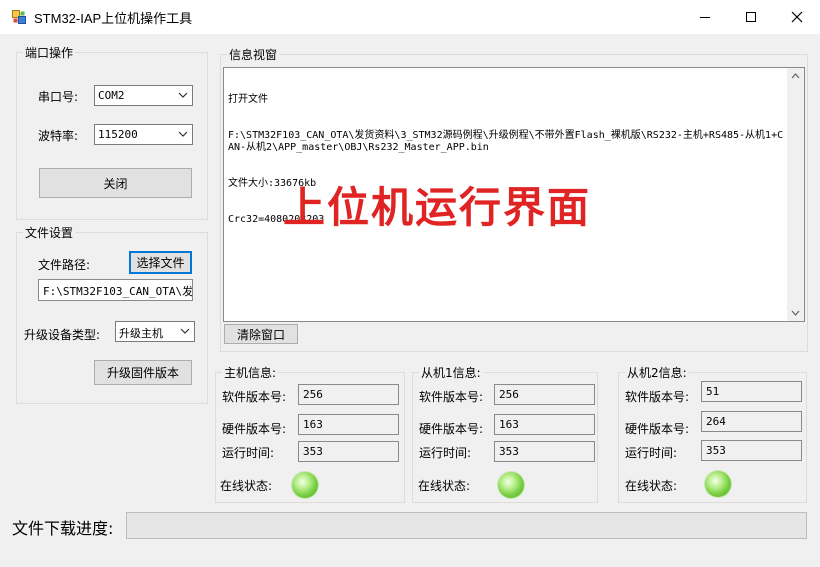 Image resolution: width=820 pixels, height=567 pixels. Describe the element at coordinates (143, 134) in the screenshot. I see `baud-rate-select: 115200` at that location.